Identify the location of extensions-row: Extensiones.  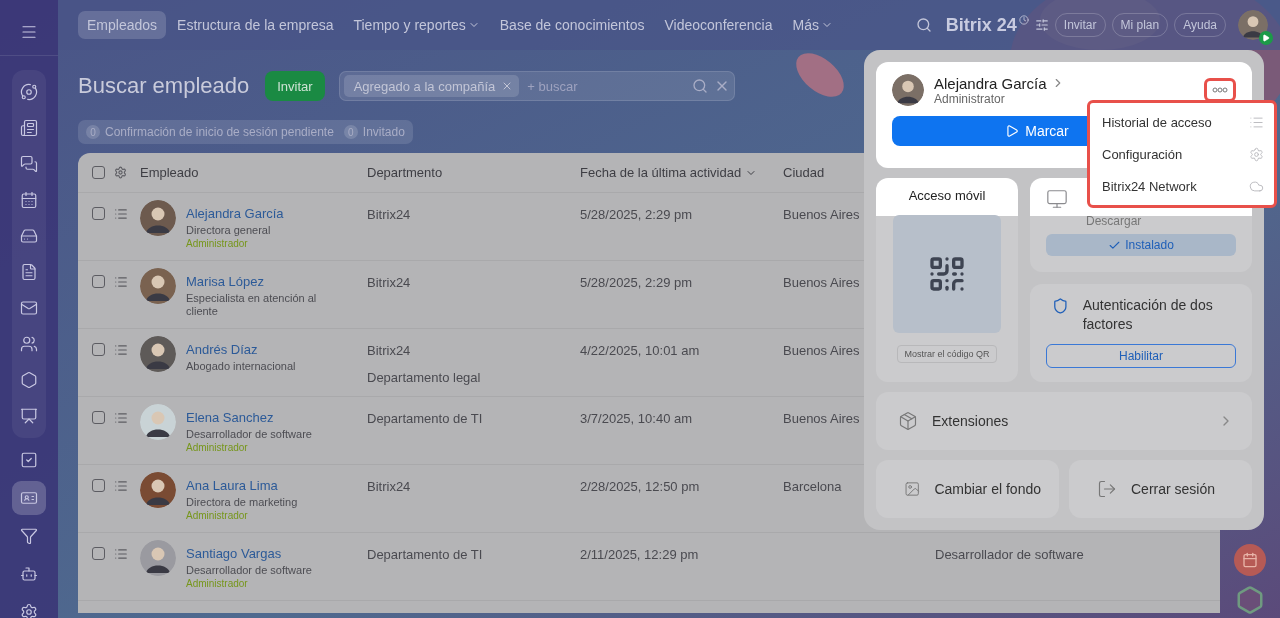
(1064, 421).